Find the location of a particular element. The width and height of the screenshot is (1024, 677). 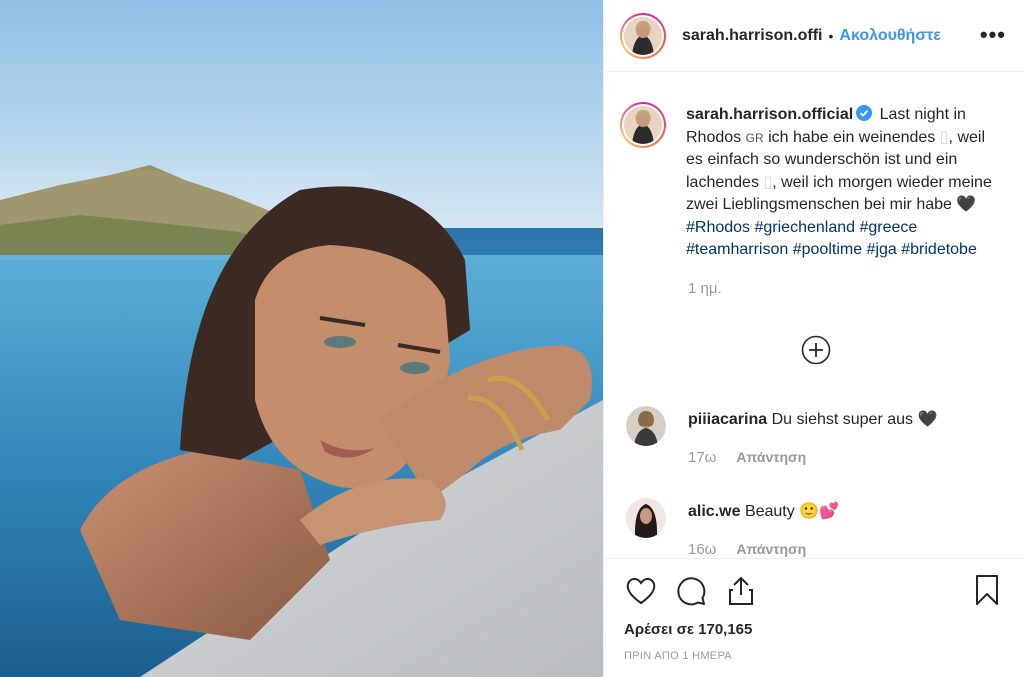

heart-icon is located at coordinates (641, 591).